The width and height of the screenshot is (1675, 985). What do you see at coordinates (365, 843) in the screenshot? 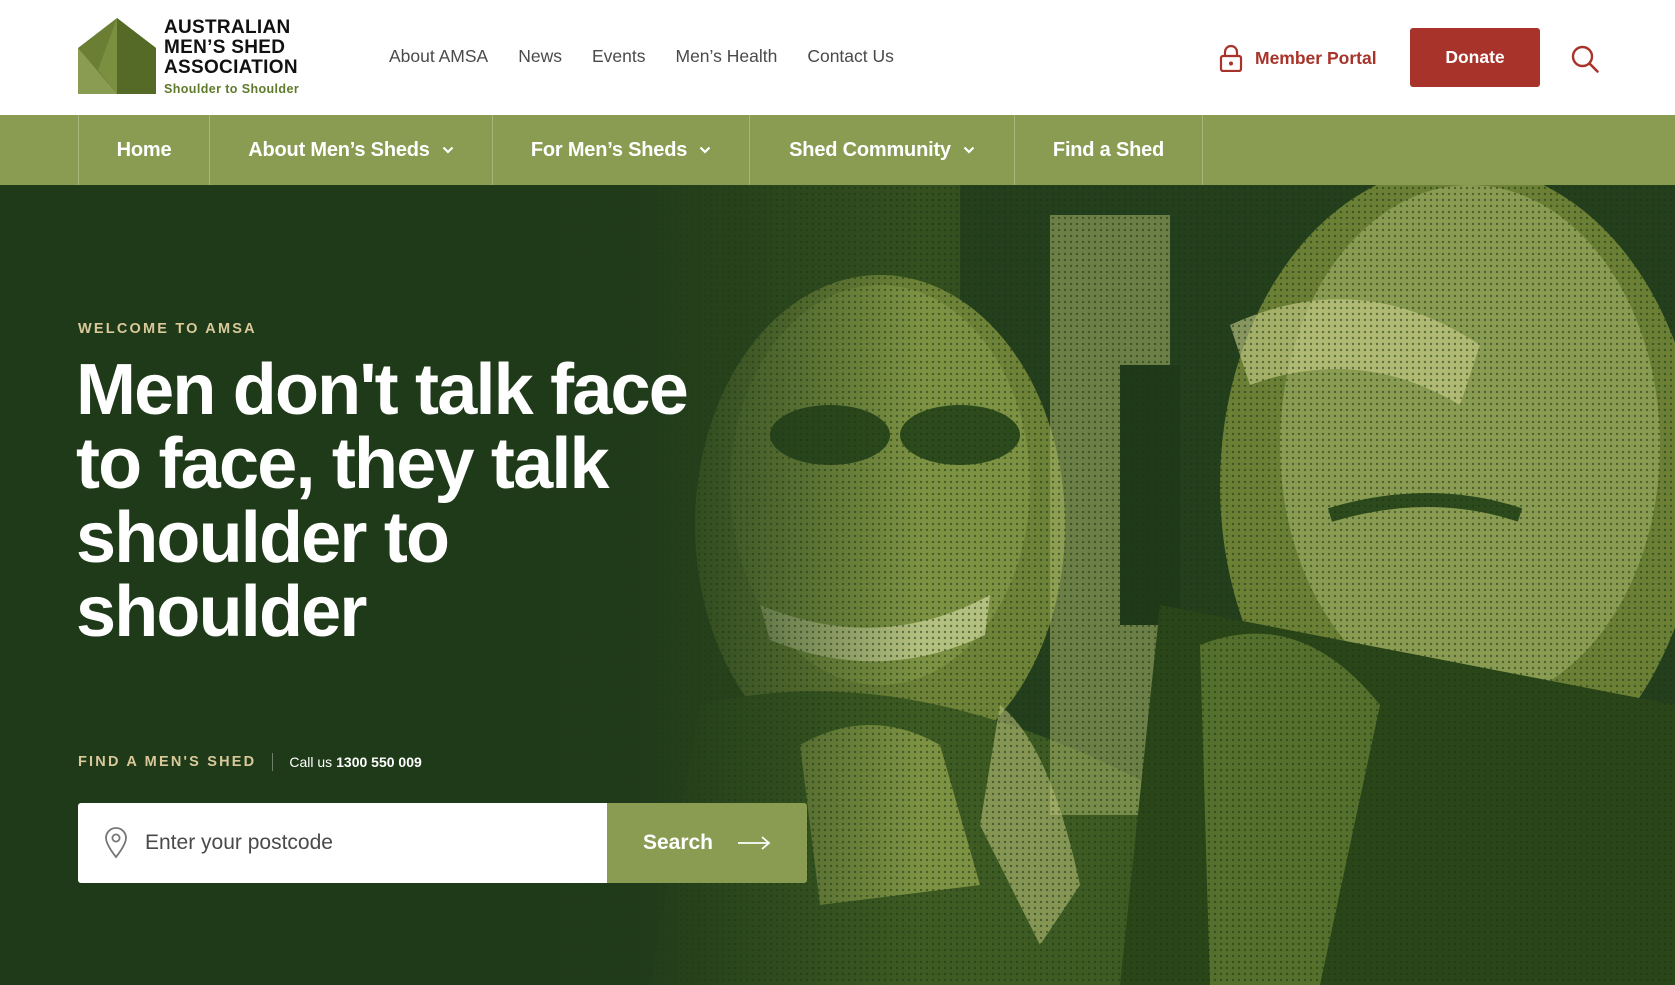
I see `postcode-input` at bounding box center [365, 843].